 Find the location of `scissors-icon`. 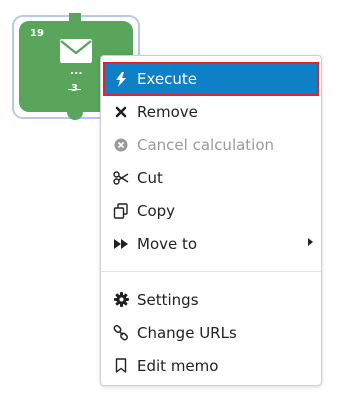

scissors-icon is located at coordinates (121, 178).